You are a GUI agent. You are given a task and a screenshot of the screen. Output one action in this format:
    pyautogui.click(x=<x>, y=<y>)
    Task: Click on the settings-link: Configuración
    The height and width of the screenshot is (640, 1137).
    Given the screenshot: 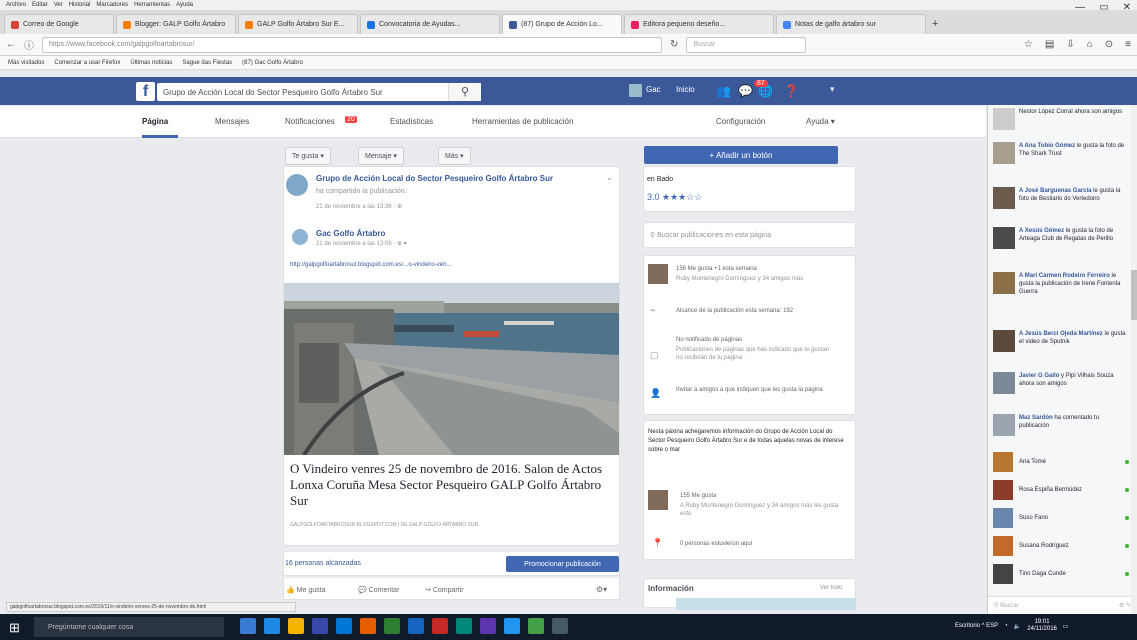 What is the action you would take?
    pyautogui.click(x=740, y=121)
    